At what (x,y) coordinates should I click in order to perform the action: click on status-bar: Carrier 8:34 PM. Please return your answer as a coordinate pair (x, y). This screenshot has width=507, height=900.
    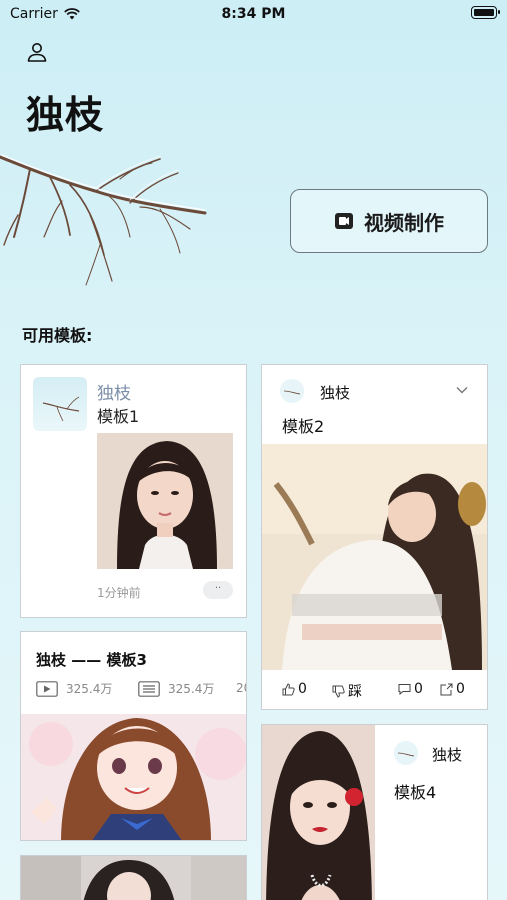
    Looking at the image, I should click on (253, 14).